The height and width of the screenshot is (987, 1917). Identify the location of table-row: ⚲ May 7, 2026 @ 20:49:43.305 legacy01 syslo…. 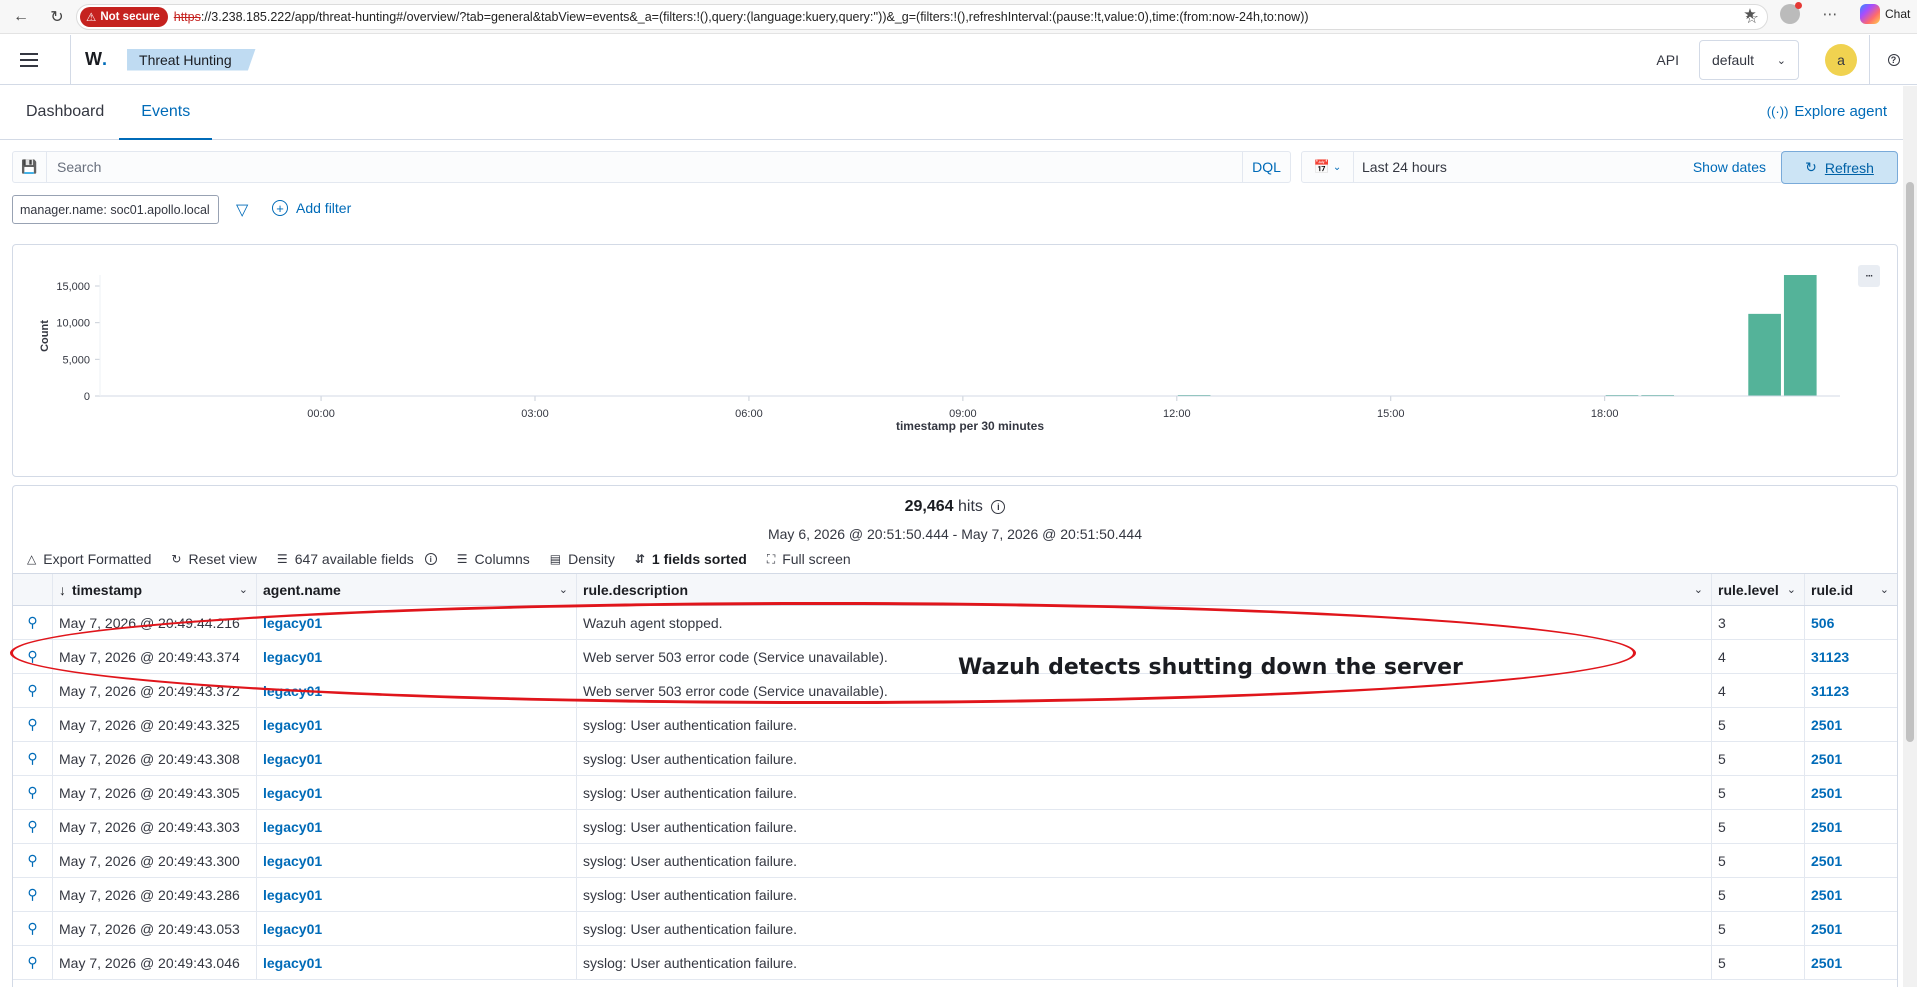
(955, 793).